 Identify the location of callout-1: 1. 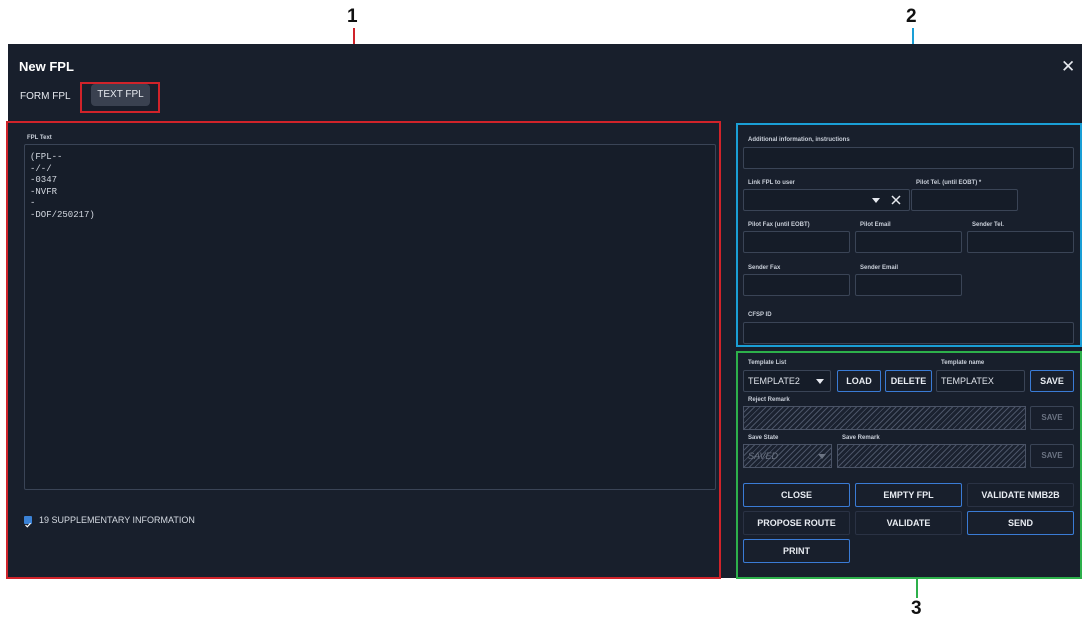
(352, 16).